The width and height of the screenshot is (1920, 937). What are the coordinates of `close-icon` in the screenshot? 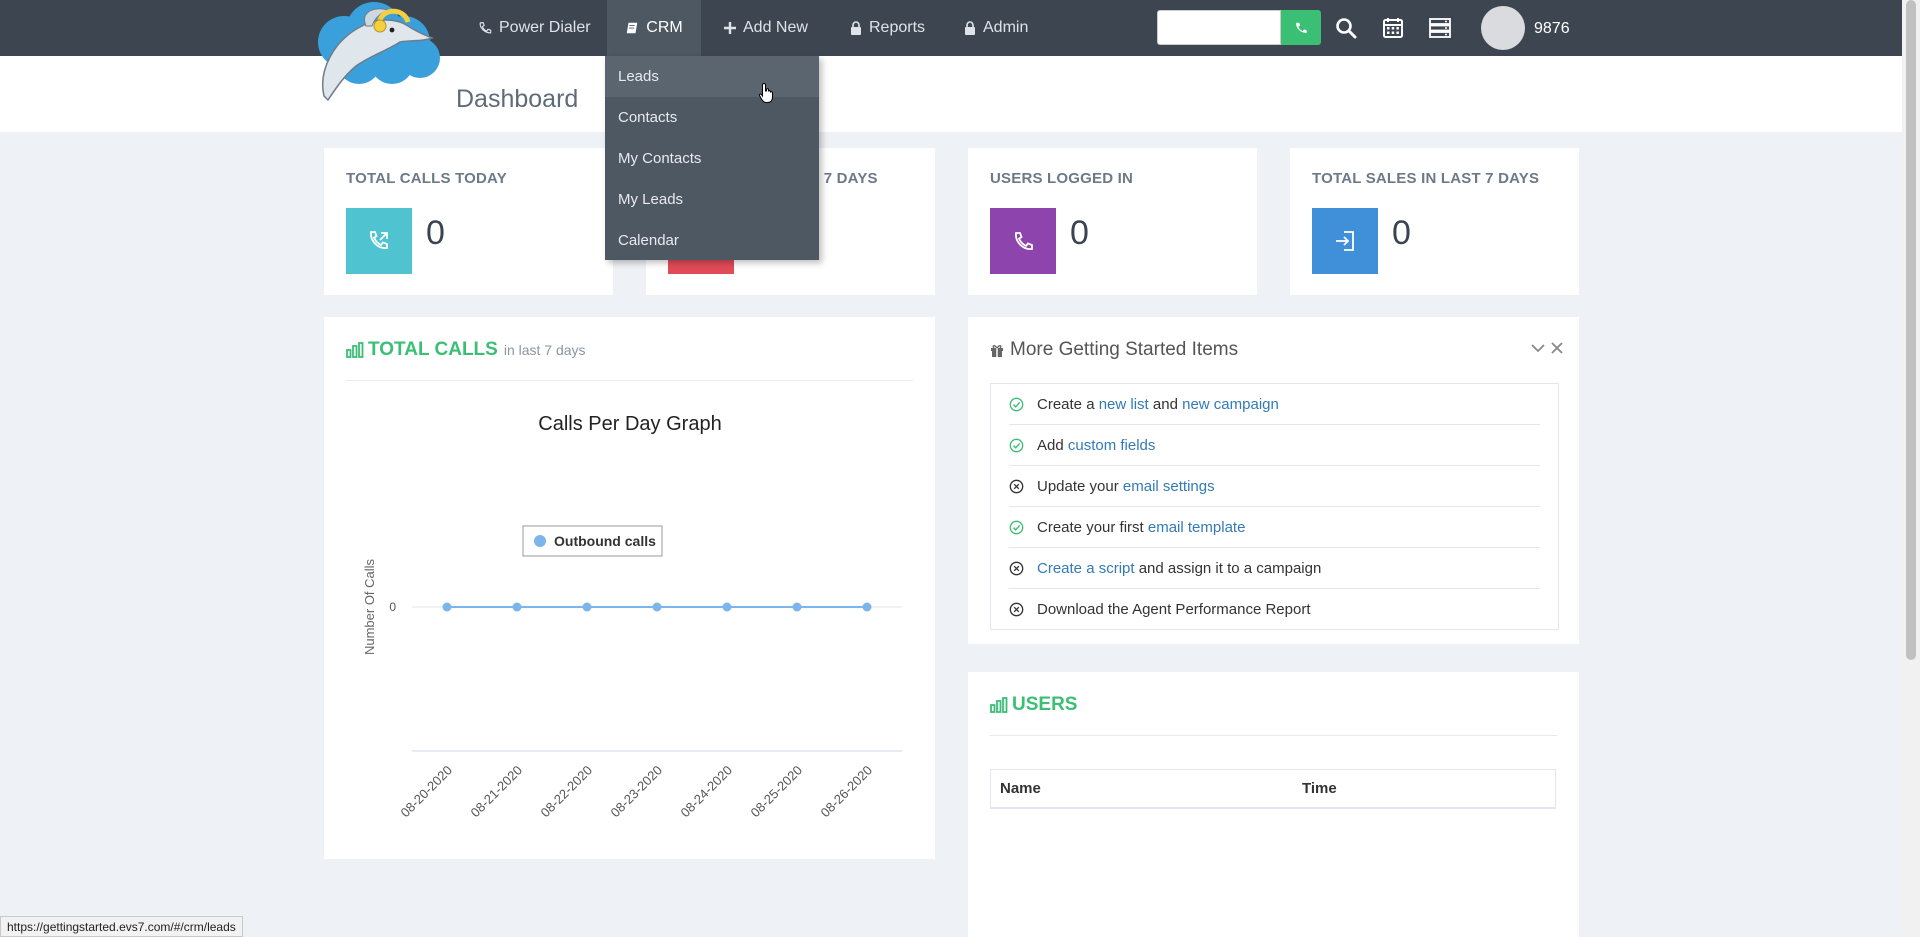 It's located at (1557, 348).